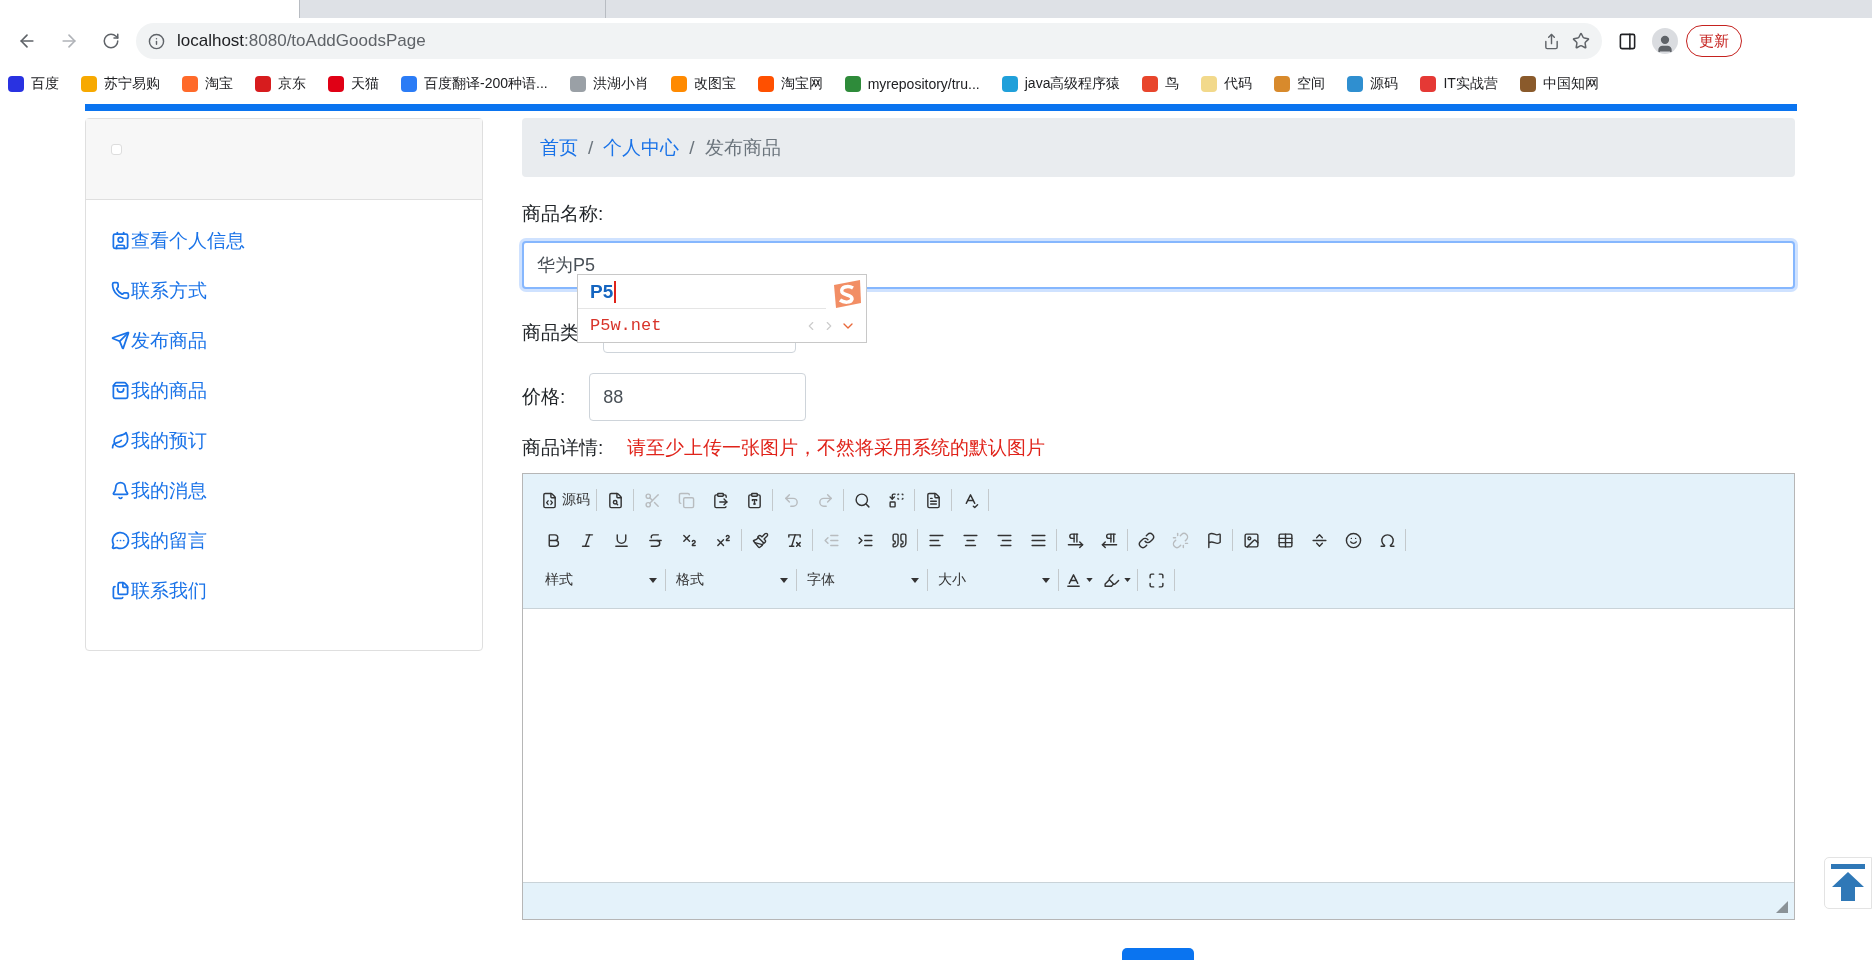 The image size is (1872, 960). Describe the element at coordinates (353, 83) in the screenshot. I see `bookmark: 天猫` at that location.